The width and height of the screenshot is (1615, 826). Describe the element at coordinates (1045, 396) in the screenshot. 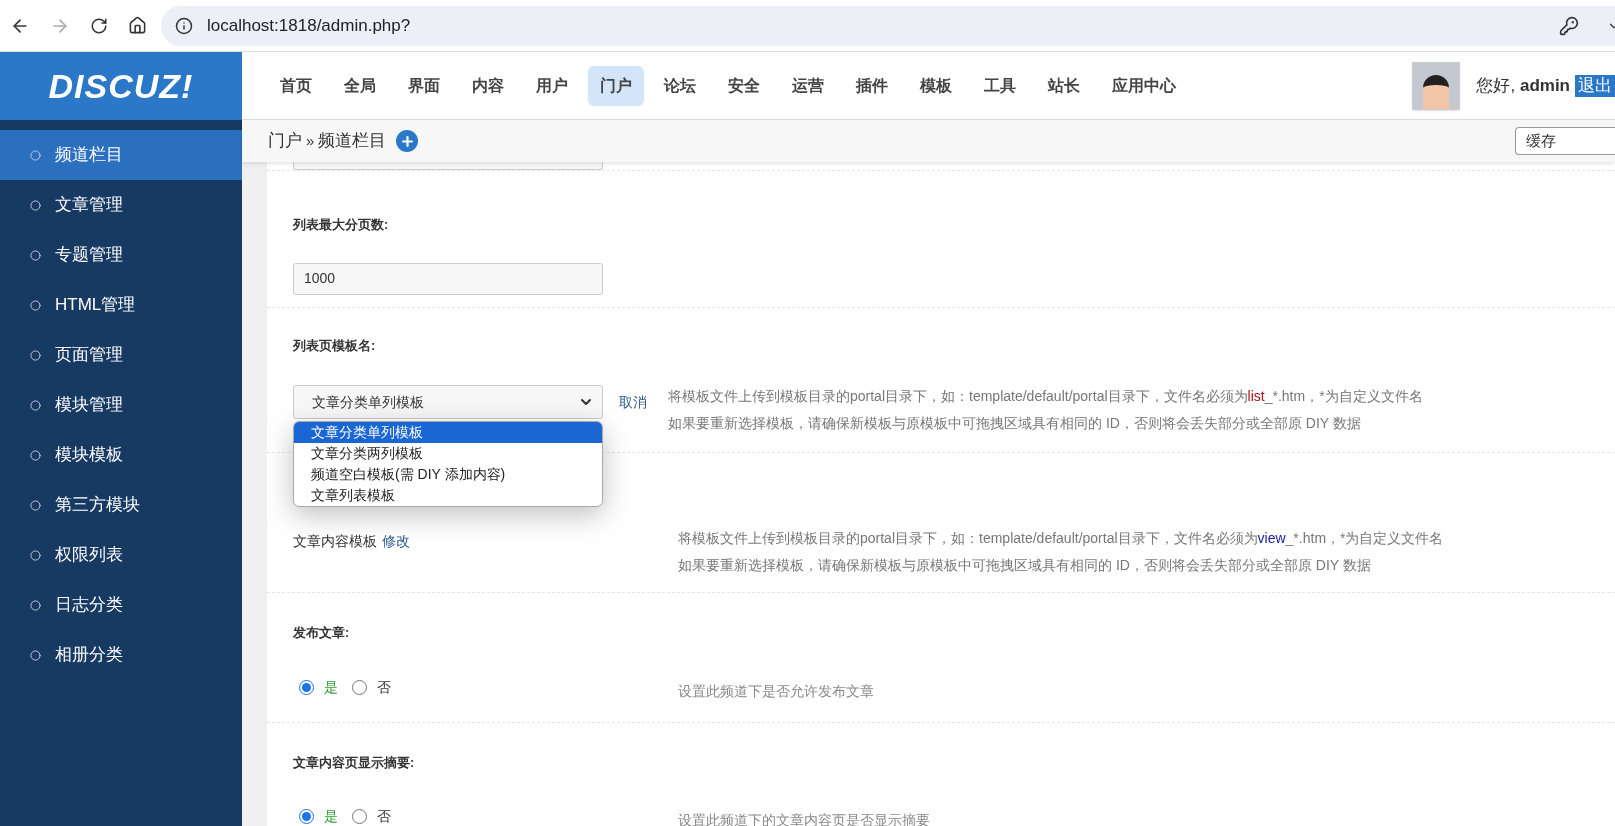

I see `template-note: 将模板文件上传到模板目录的portal目录下，如：template/default/portal目录下，文件名必须为list_*.htm，*为自定义文件名` at that location.